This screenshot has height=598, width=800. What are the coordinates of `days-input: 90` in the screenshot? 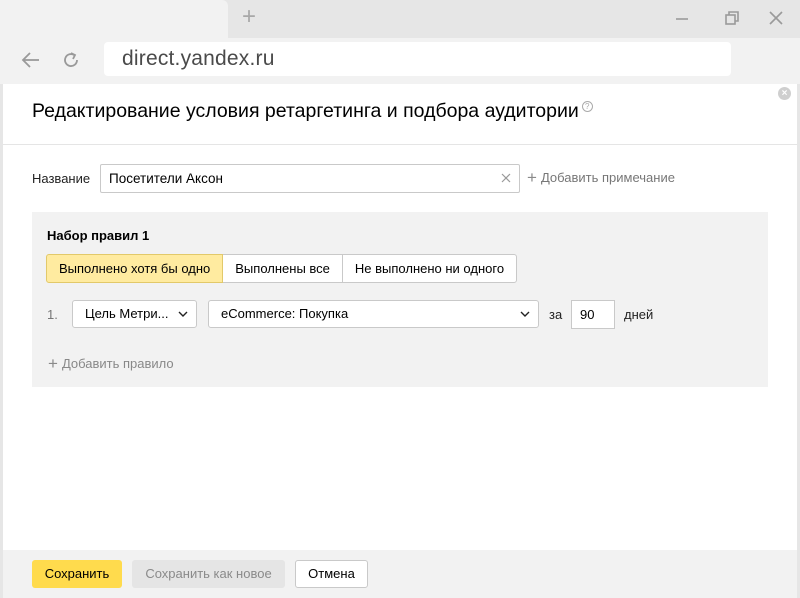 It's located at (593, 314).